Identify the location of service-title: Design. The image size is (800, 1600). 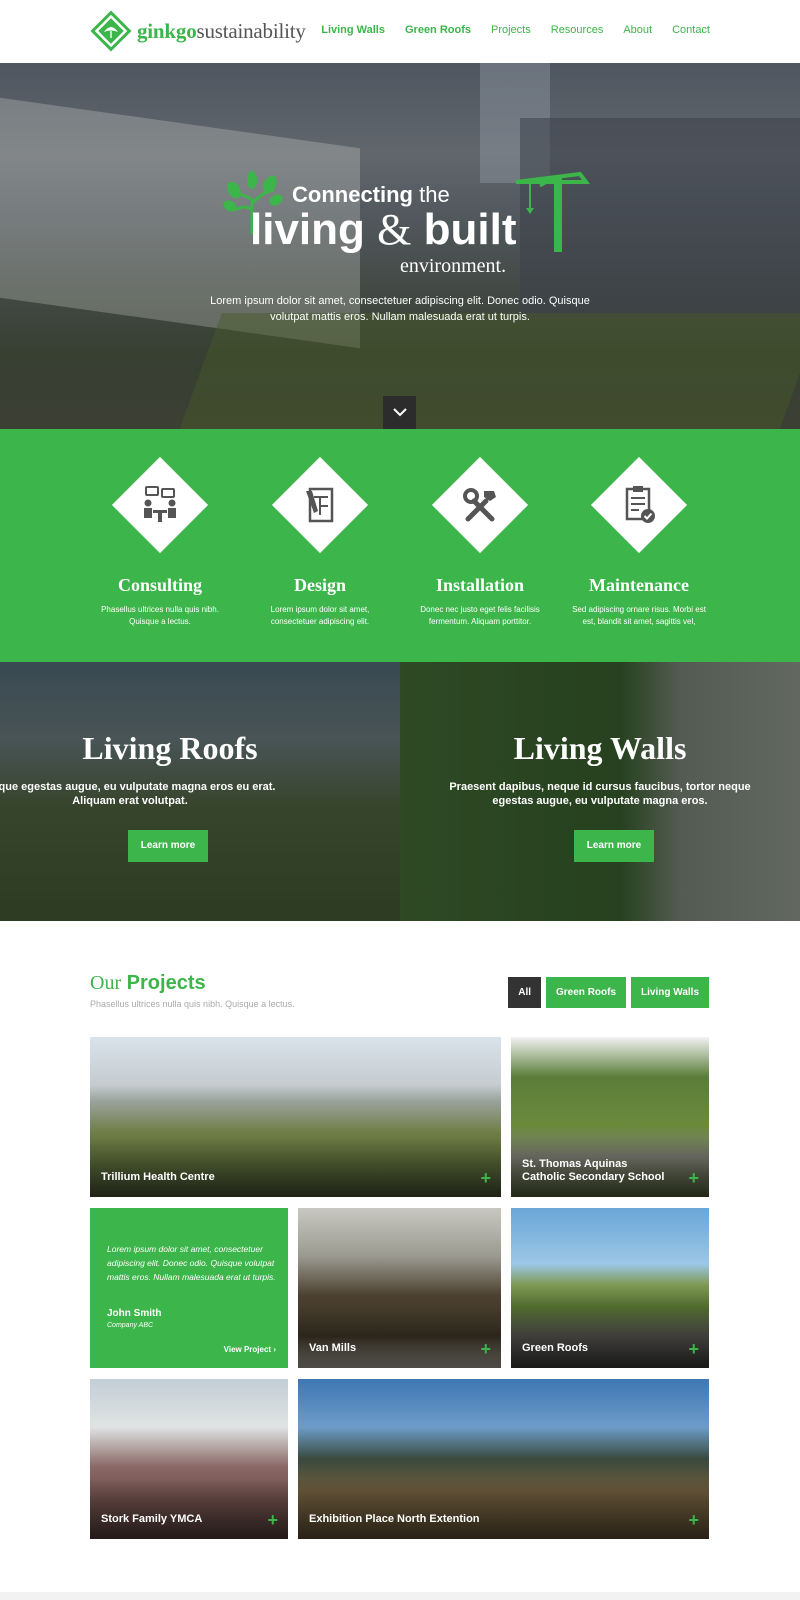
(319, 585).